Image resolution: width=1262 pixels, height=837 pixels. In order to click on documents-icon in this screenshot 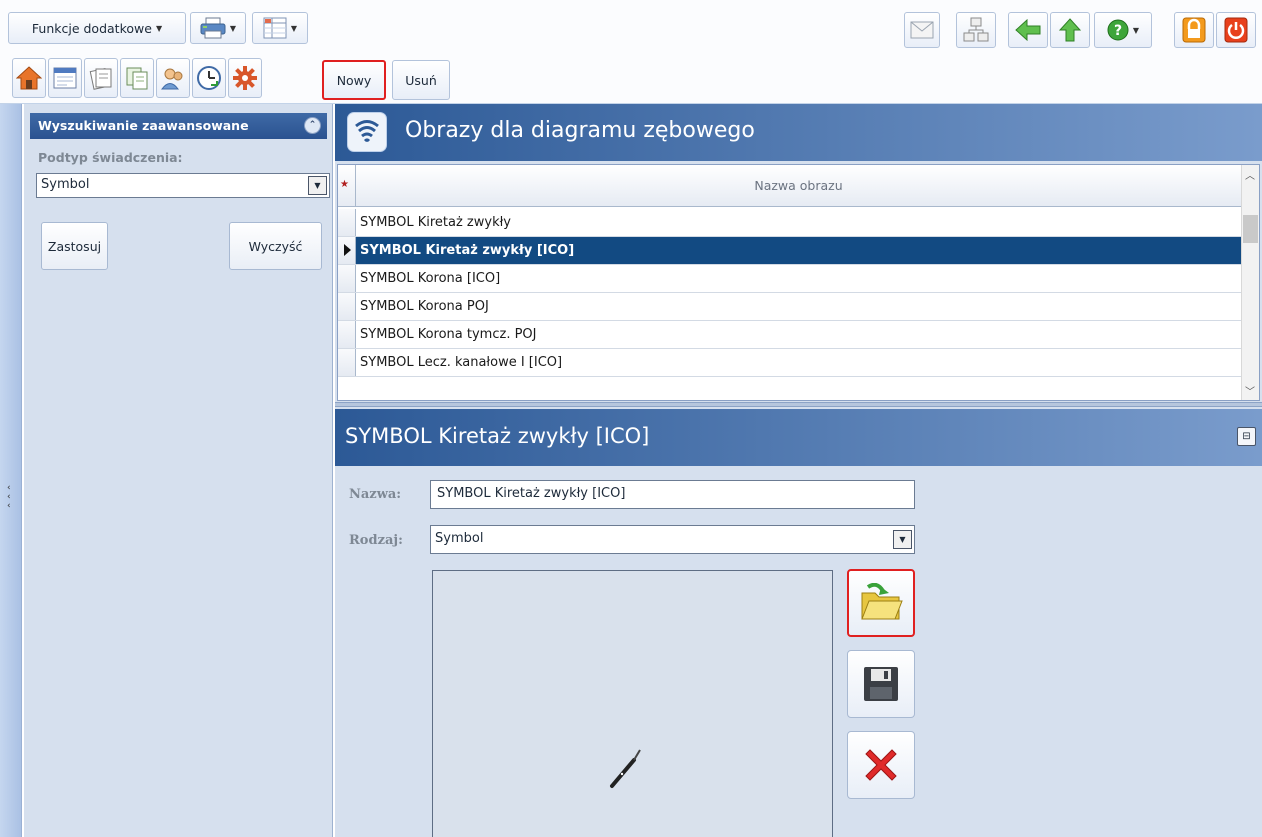, I will do `click(101, 78)`.